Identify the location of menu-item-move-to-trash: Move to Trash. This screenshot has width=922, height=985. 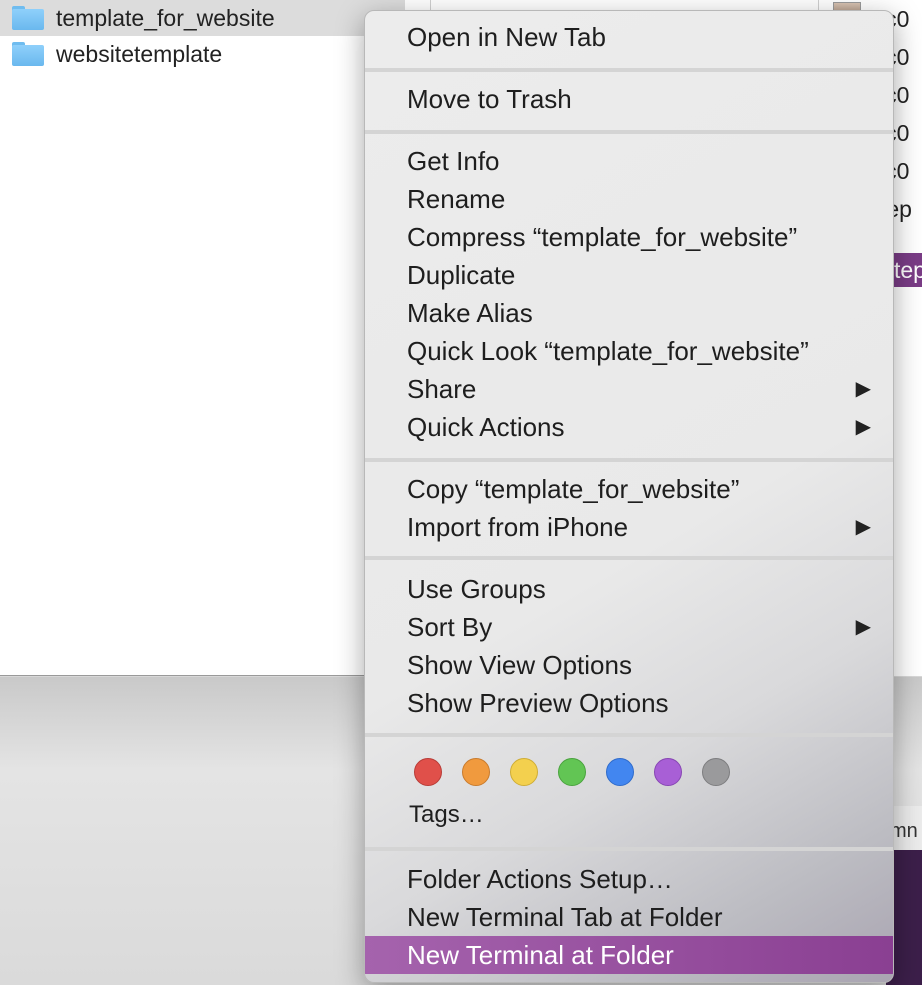
(629, 99).